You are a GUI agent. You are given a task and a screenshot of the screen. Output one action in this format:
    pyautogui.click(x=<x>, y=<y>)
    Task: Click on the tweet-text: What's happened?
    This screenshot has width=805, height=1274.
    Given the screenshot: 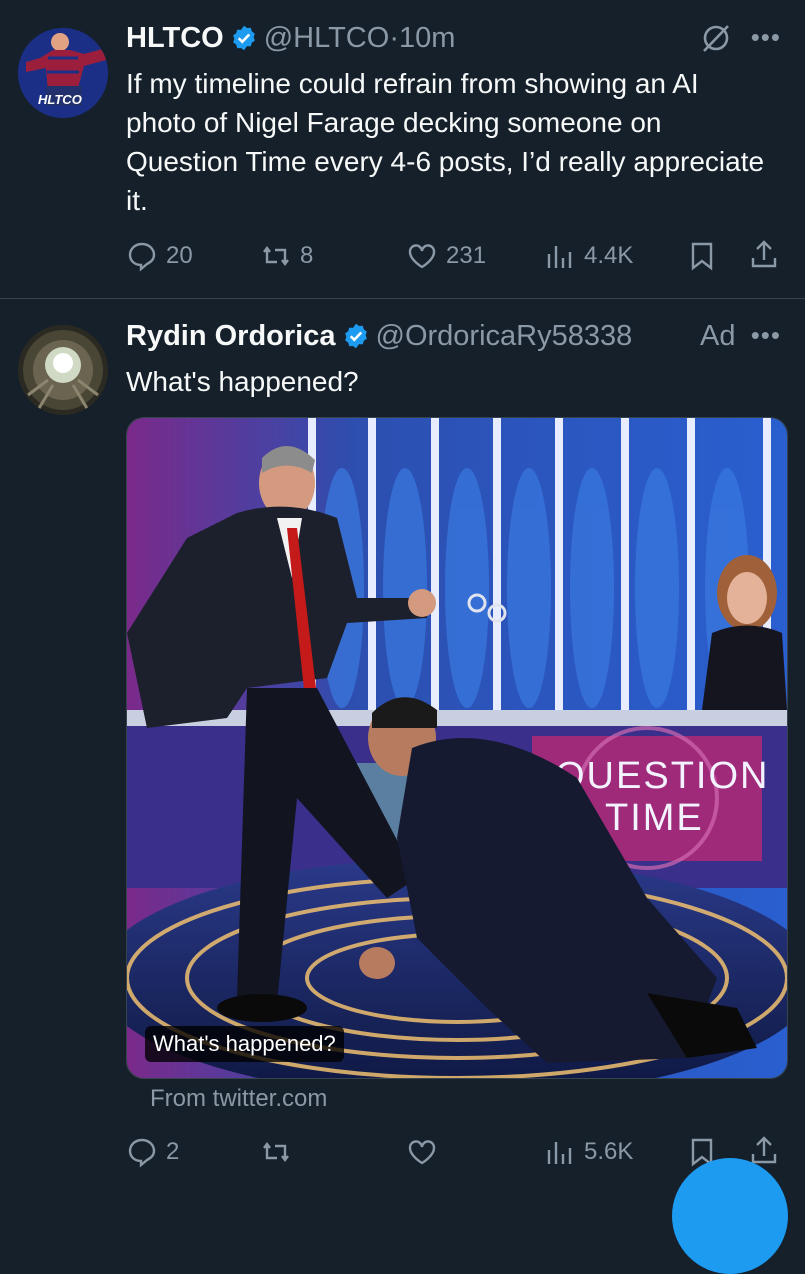 What is the action you would take?
    pyautogui.click(x=242, y=381)
    